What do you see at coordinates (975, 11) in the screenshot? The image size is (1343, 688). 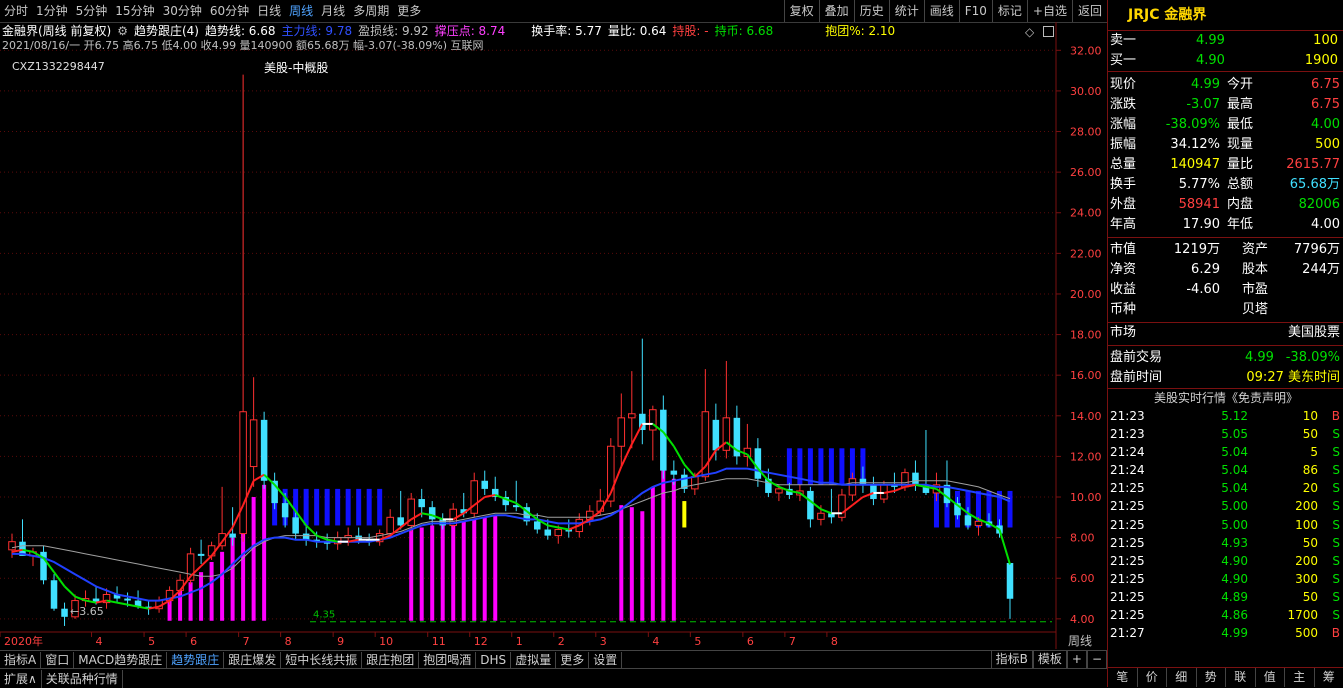 I see `toolbar-button: F10` at bounding box center [975, 11].